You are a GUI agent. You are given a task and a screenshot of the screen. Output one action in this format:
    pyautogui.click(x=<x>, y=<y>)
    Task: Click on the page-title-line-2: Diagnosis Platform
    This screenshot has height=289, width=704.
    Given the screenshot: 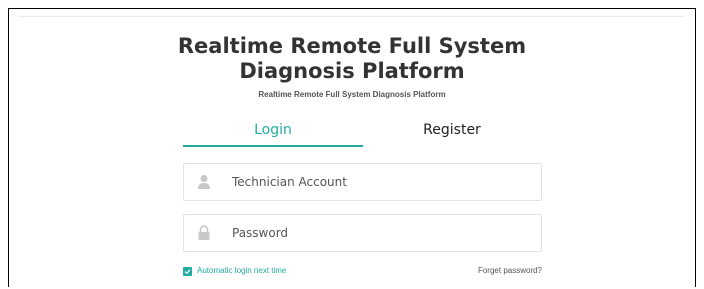 What is the action you would take?
    pyautogui.click(x=352, y=71)
    